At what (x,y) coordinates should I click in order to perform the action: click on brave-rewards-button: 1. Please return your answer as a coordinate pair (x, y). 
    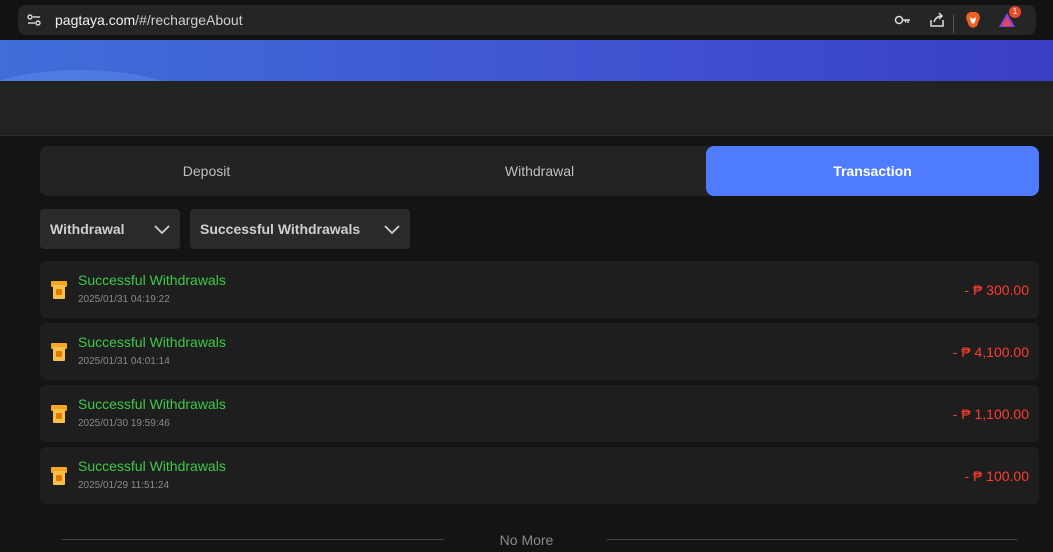
    Looking at the image, I should click on (1009, 17).